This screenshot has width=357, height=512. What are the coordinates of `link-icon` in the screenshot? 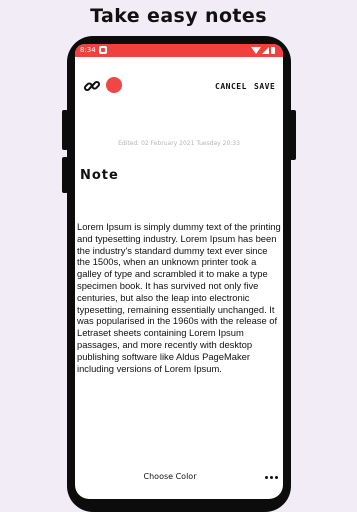 It's located at (92, 86).